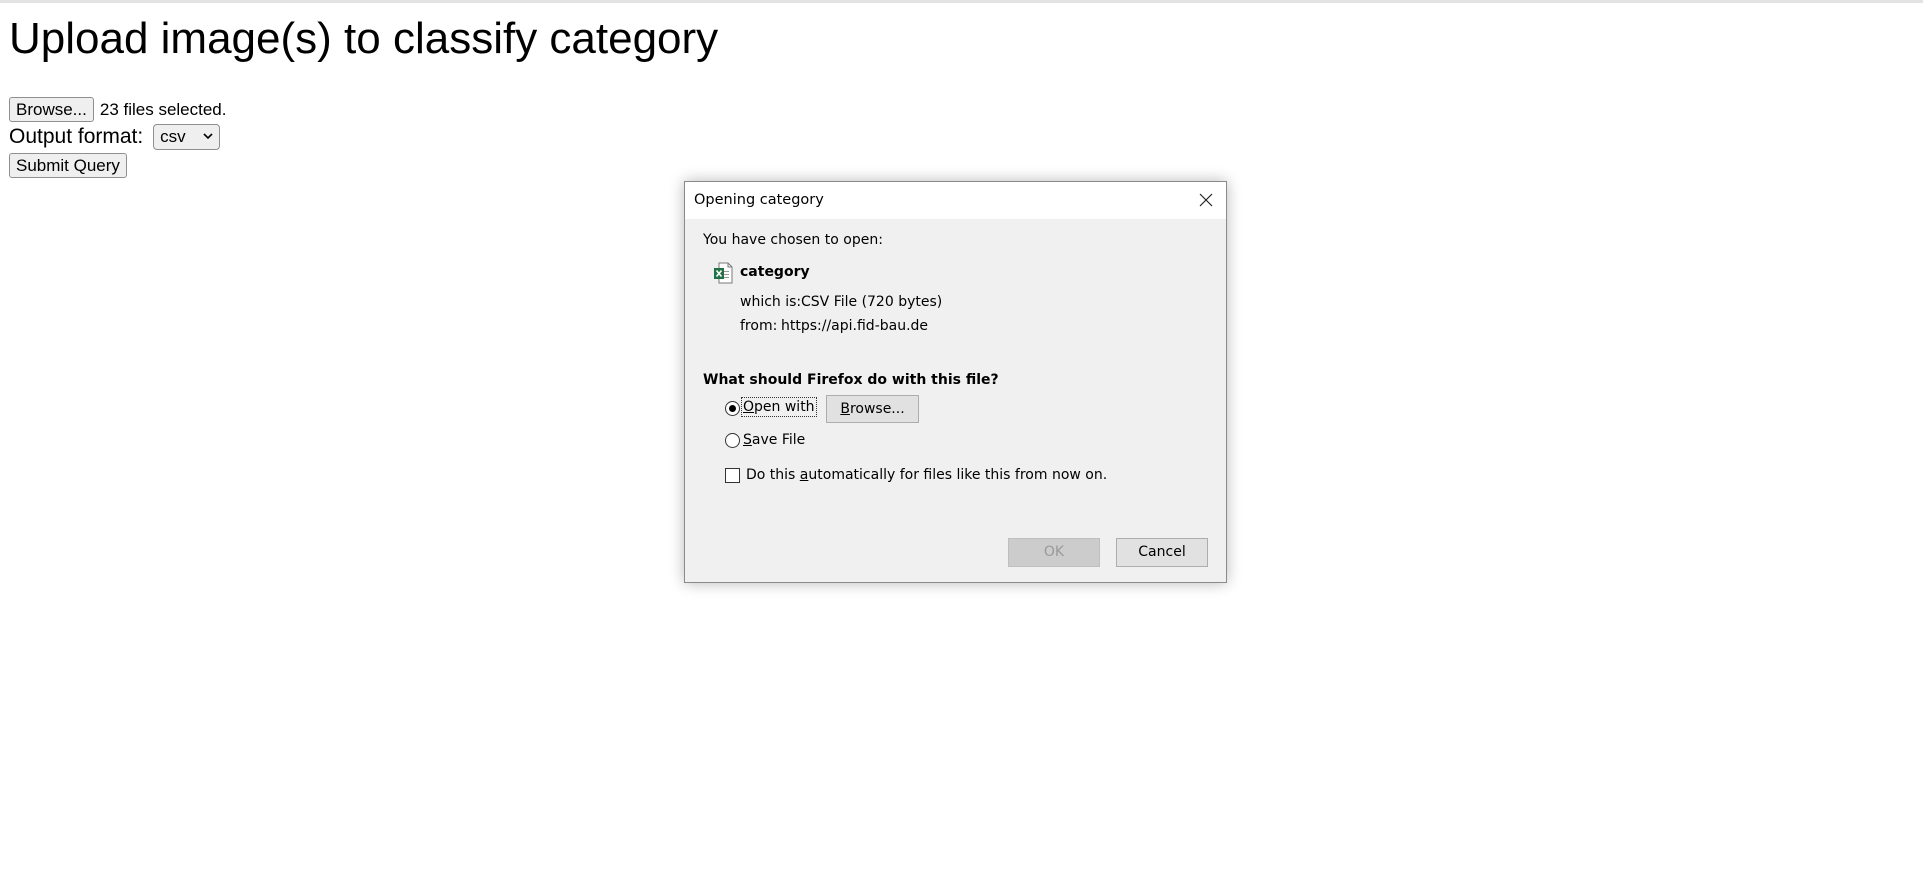  What do you see at coordinates (872, 302) in the screenshot?
I see `file-type-value: CSV File (720 bytes)` at bounding box center [872, 302].